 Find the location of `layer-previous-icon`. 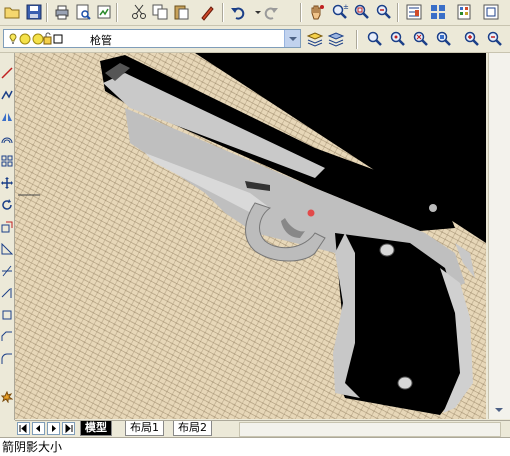

layer-previous-icon is located at coordinates (336, 39).